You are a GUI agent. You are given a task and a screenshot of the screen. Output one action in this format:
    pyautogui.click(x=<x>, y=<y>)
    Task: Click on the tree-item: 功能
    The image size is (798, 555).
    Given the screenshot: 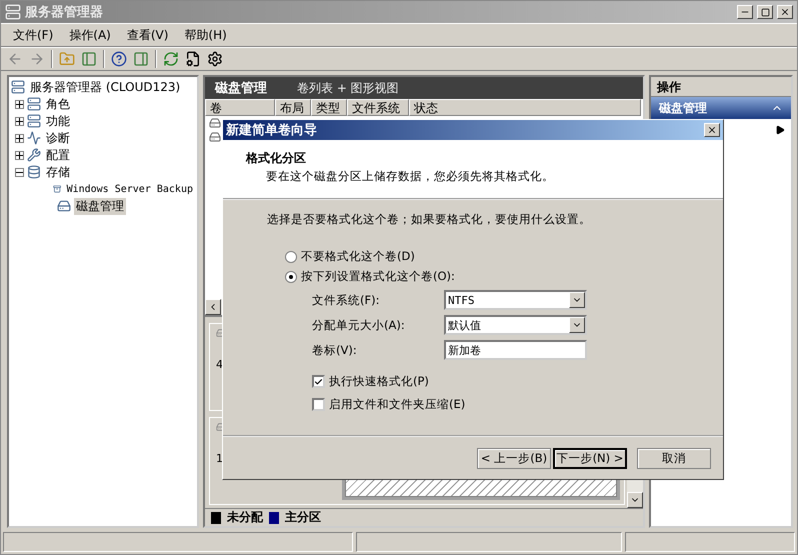 What is the action you would take?
    pyautogui.click(x=58, y=121)
    